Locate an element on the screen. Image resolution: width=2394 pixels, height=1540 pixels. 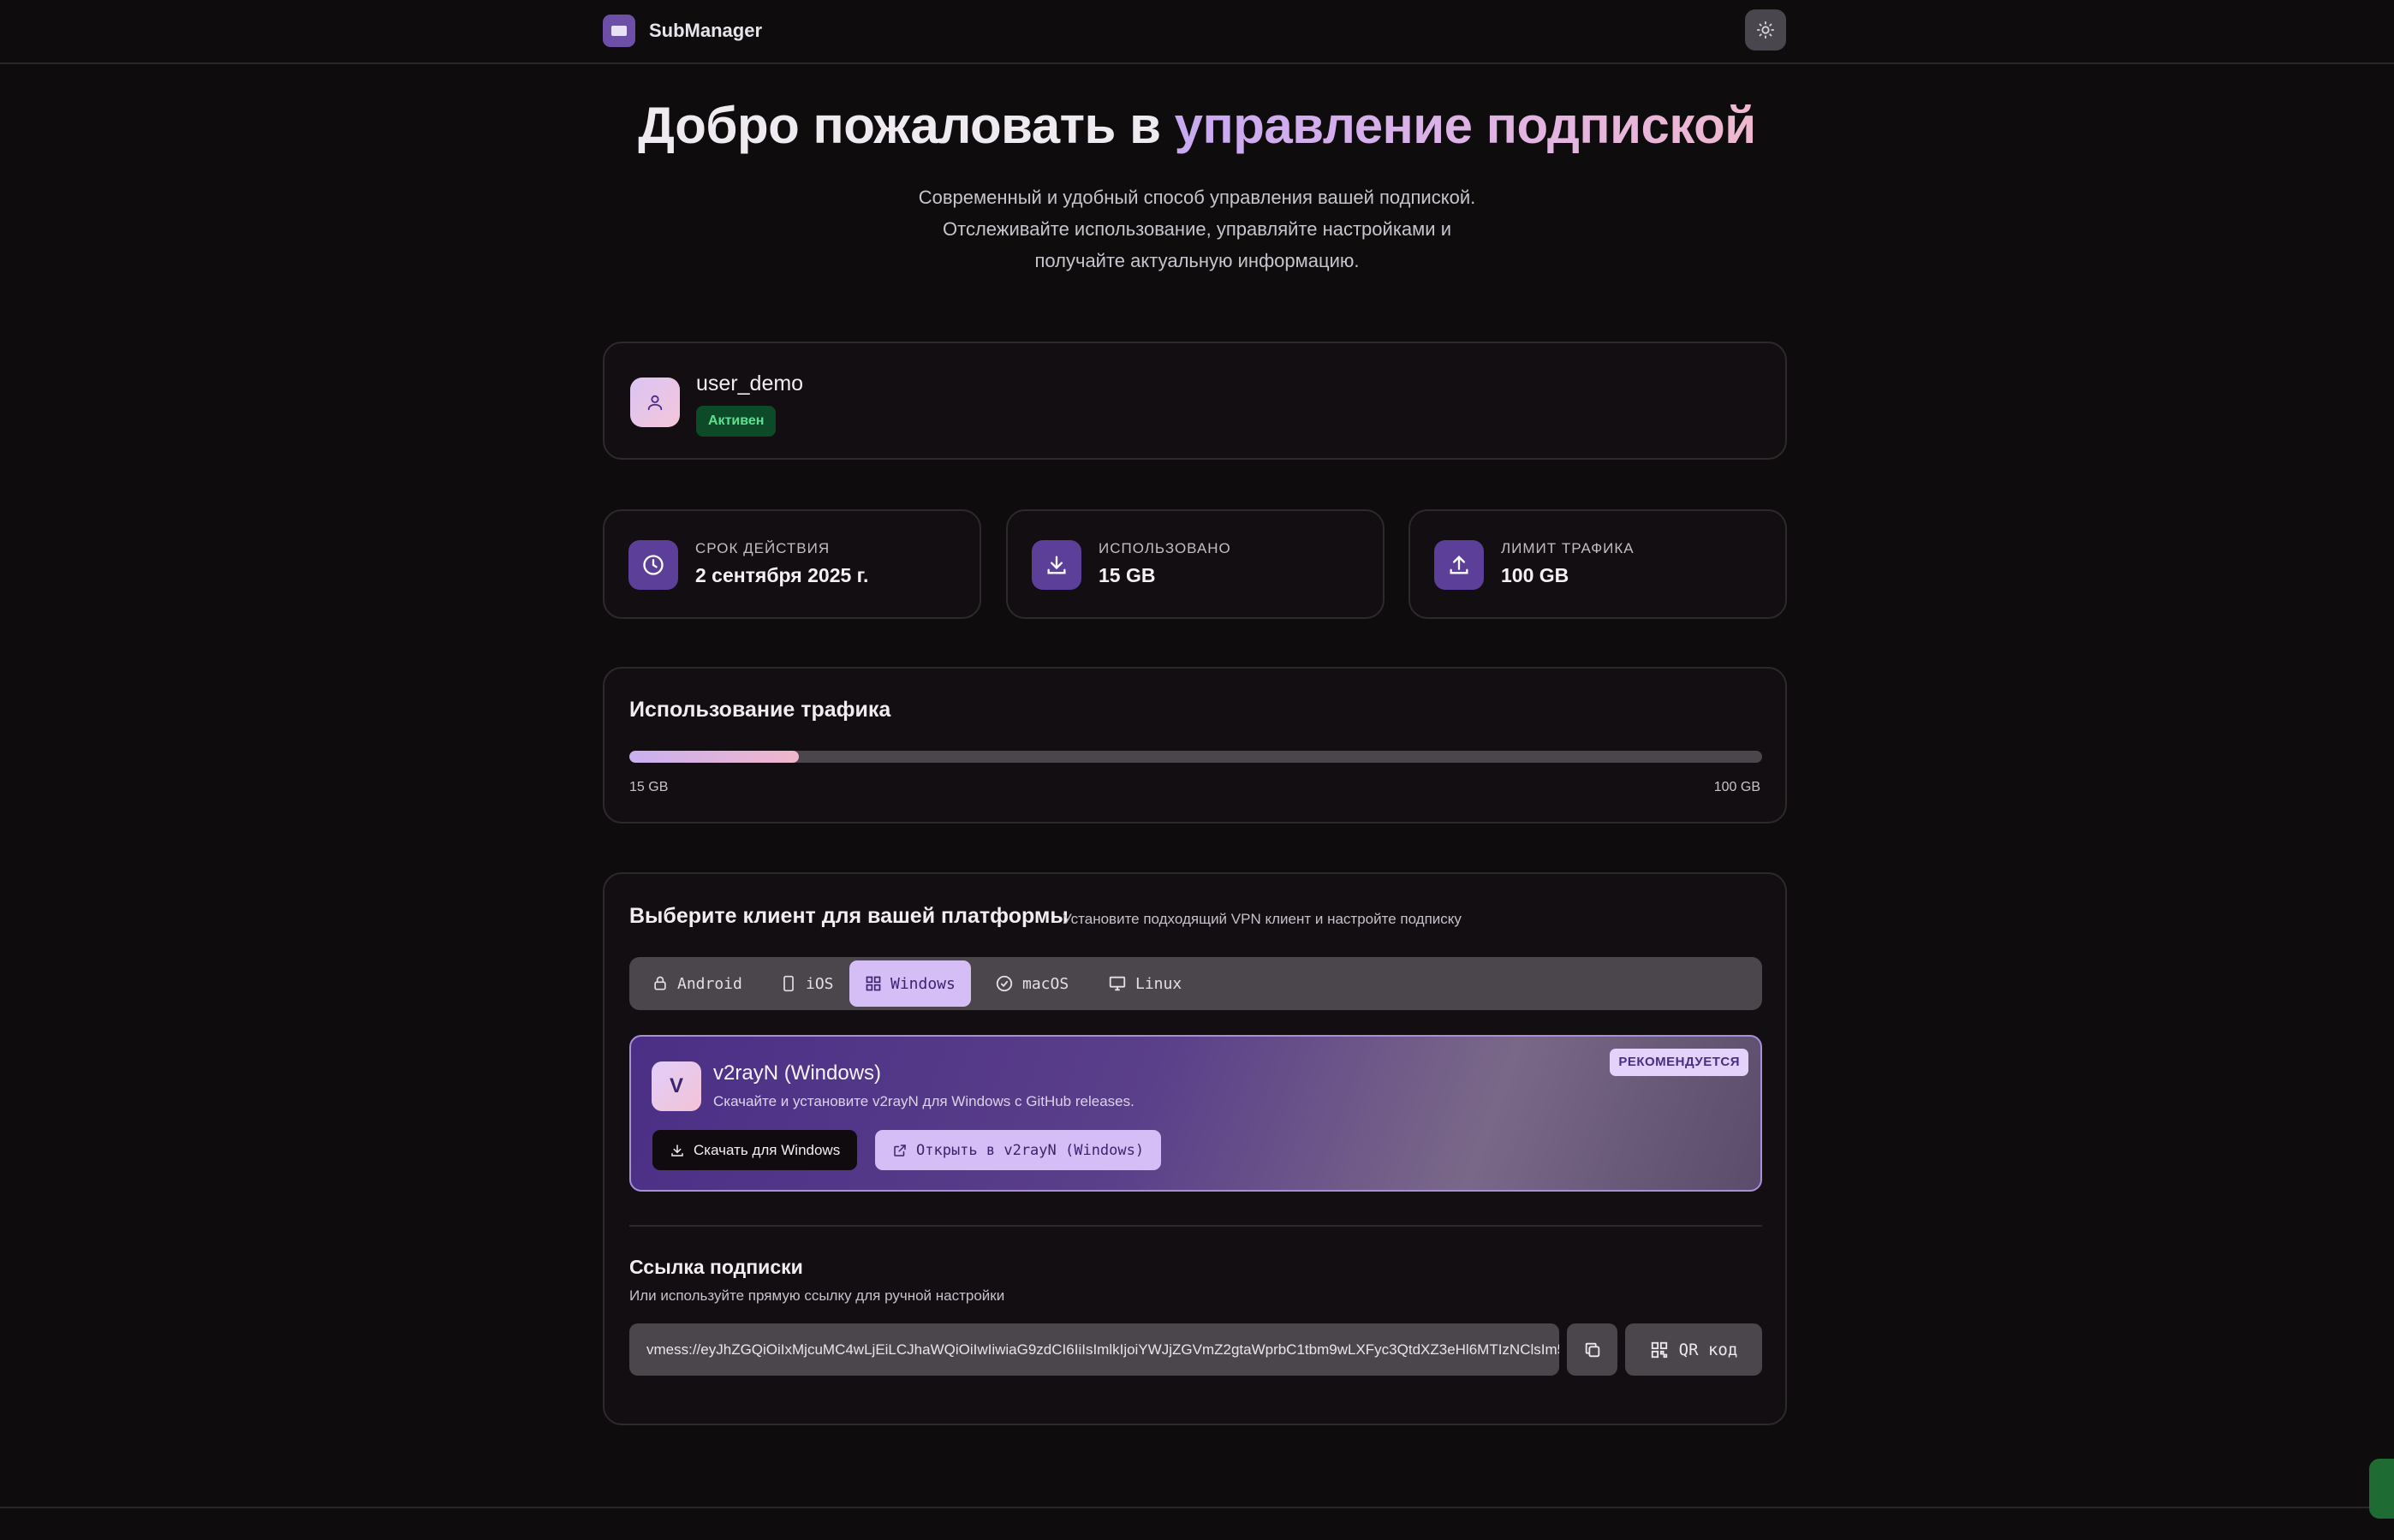
tab-linux: Linux is located at coordinates (1145, 983).